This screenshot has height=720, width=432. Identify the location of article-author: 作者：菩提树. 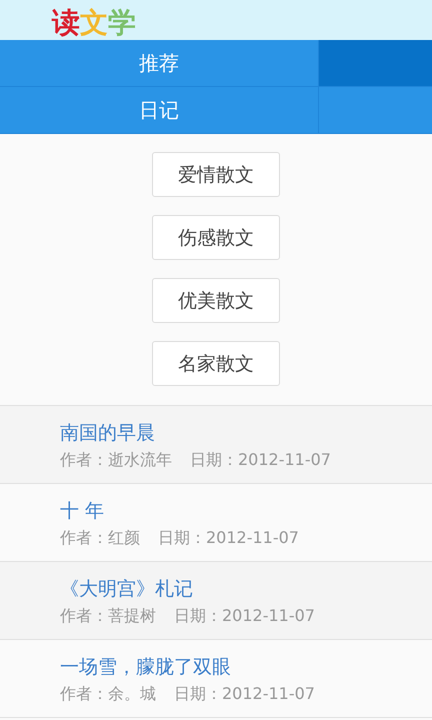
(108, 616).